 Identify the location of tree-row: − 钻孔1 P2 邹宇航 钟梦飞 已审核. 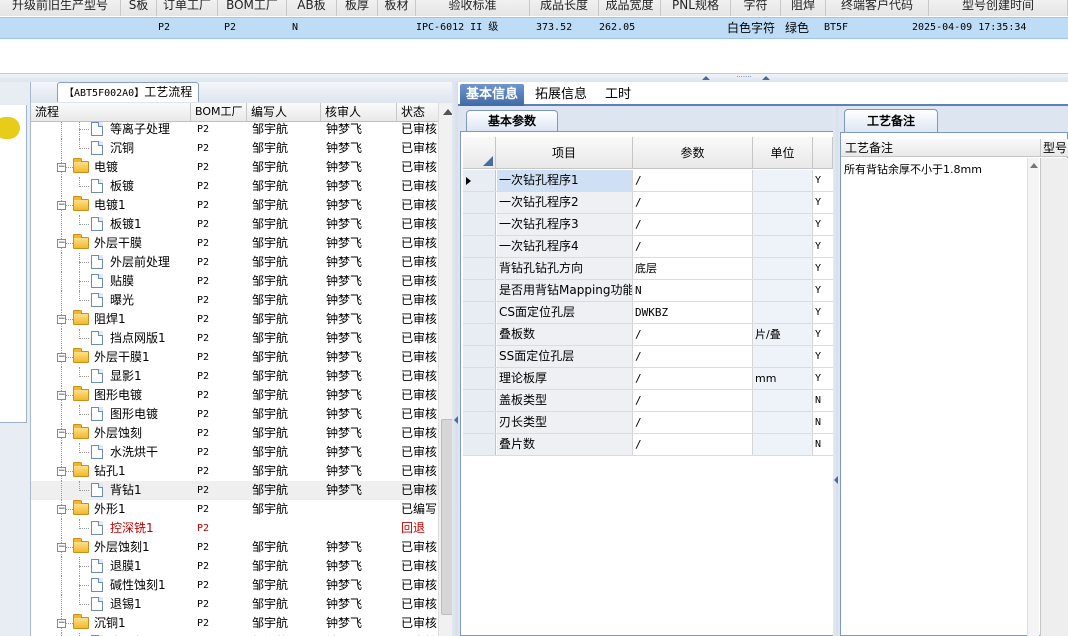
(235, 471).